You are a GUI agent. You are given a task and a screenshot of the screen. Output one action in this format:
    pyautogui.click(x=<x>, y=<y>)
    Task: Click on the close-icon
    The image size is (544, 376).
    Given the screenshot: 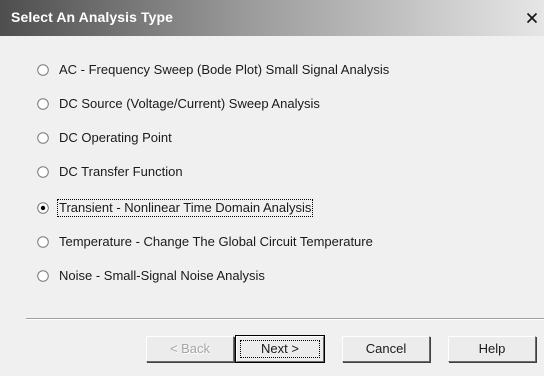 What is the action you would take?
    pyautogui.click(x=532, y=18)
    